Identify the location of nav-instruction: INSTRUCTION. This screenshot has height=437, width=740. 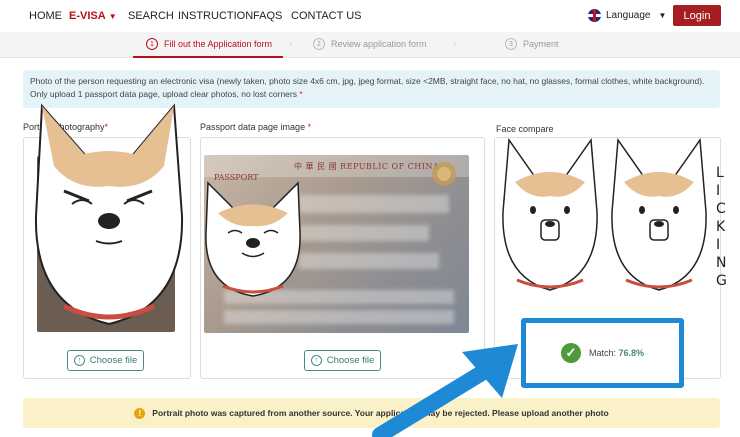
(215, 16).